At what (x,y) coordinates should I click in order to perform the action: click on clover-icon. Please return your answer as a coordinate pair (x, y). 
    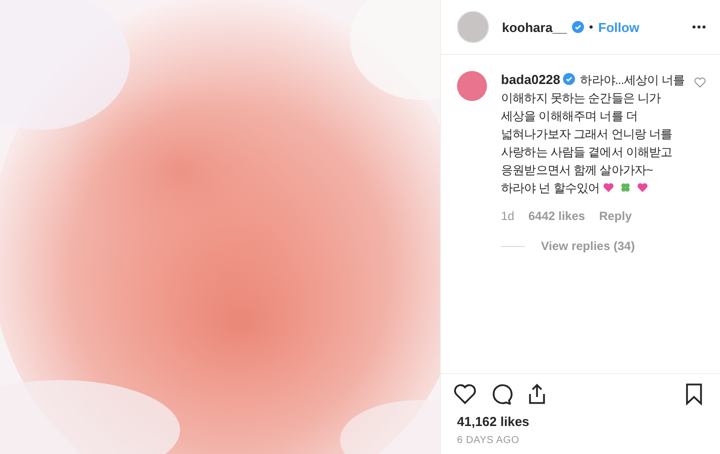
    Looking at the image, I should click on (625, 187).